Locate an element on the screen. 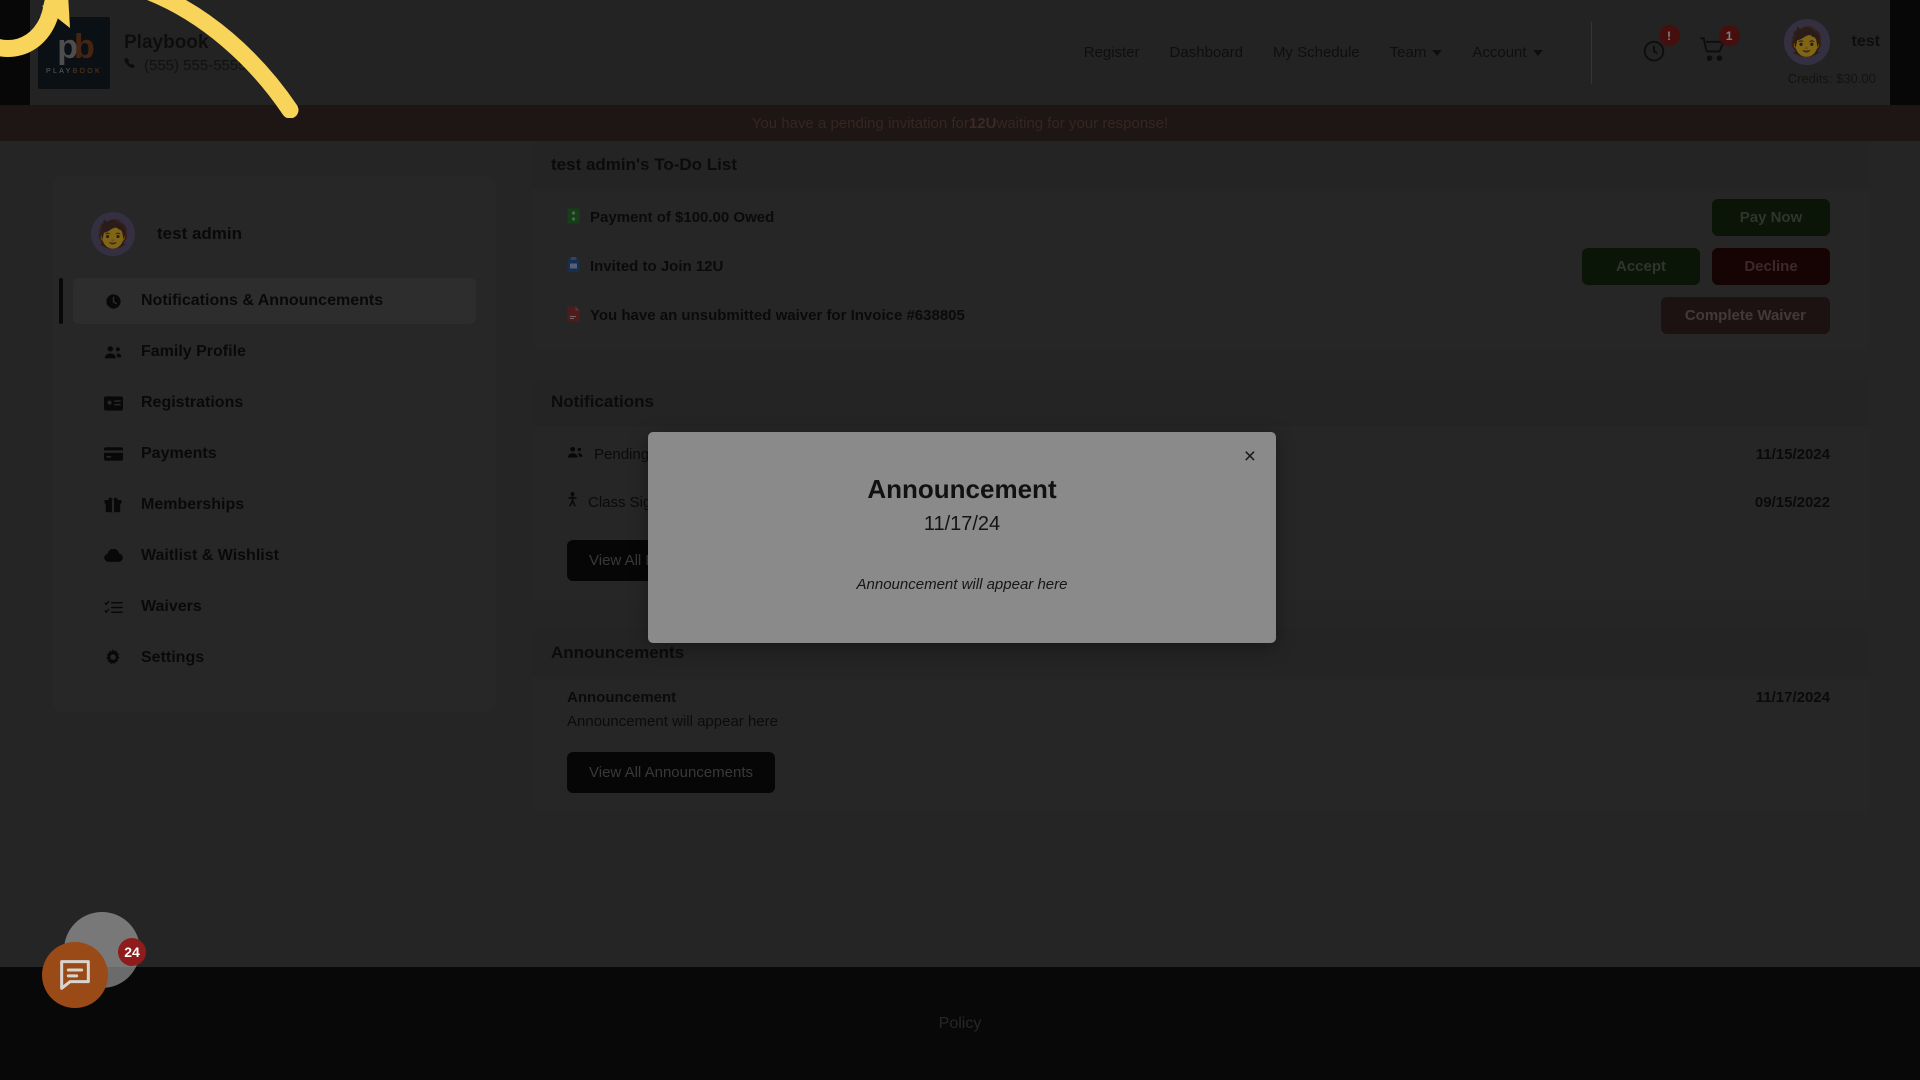  chat-unread-badge: 24 is located at coordinates (132, 952).